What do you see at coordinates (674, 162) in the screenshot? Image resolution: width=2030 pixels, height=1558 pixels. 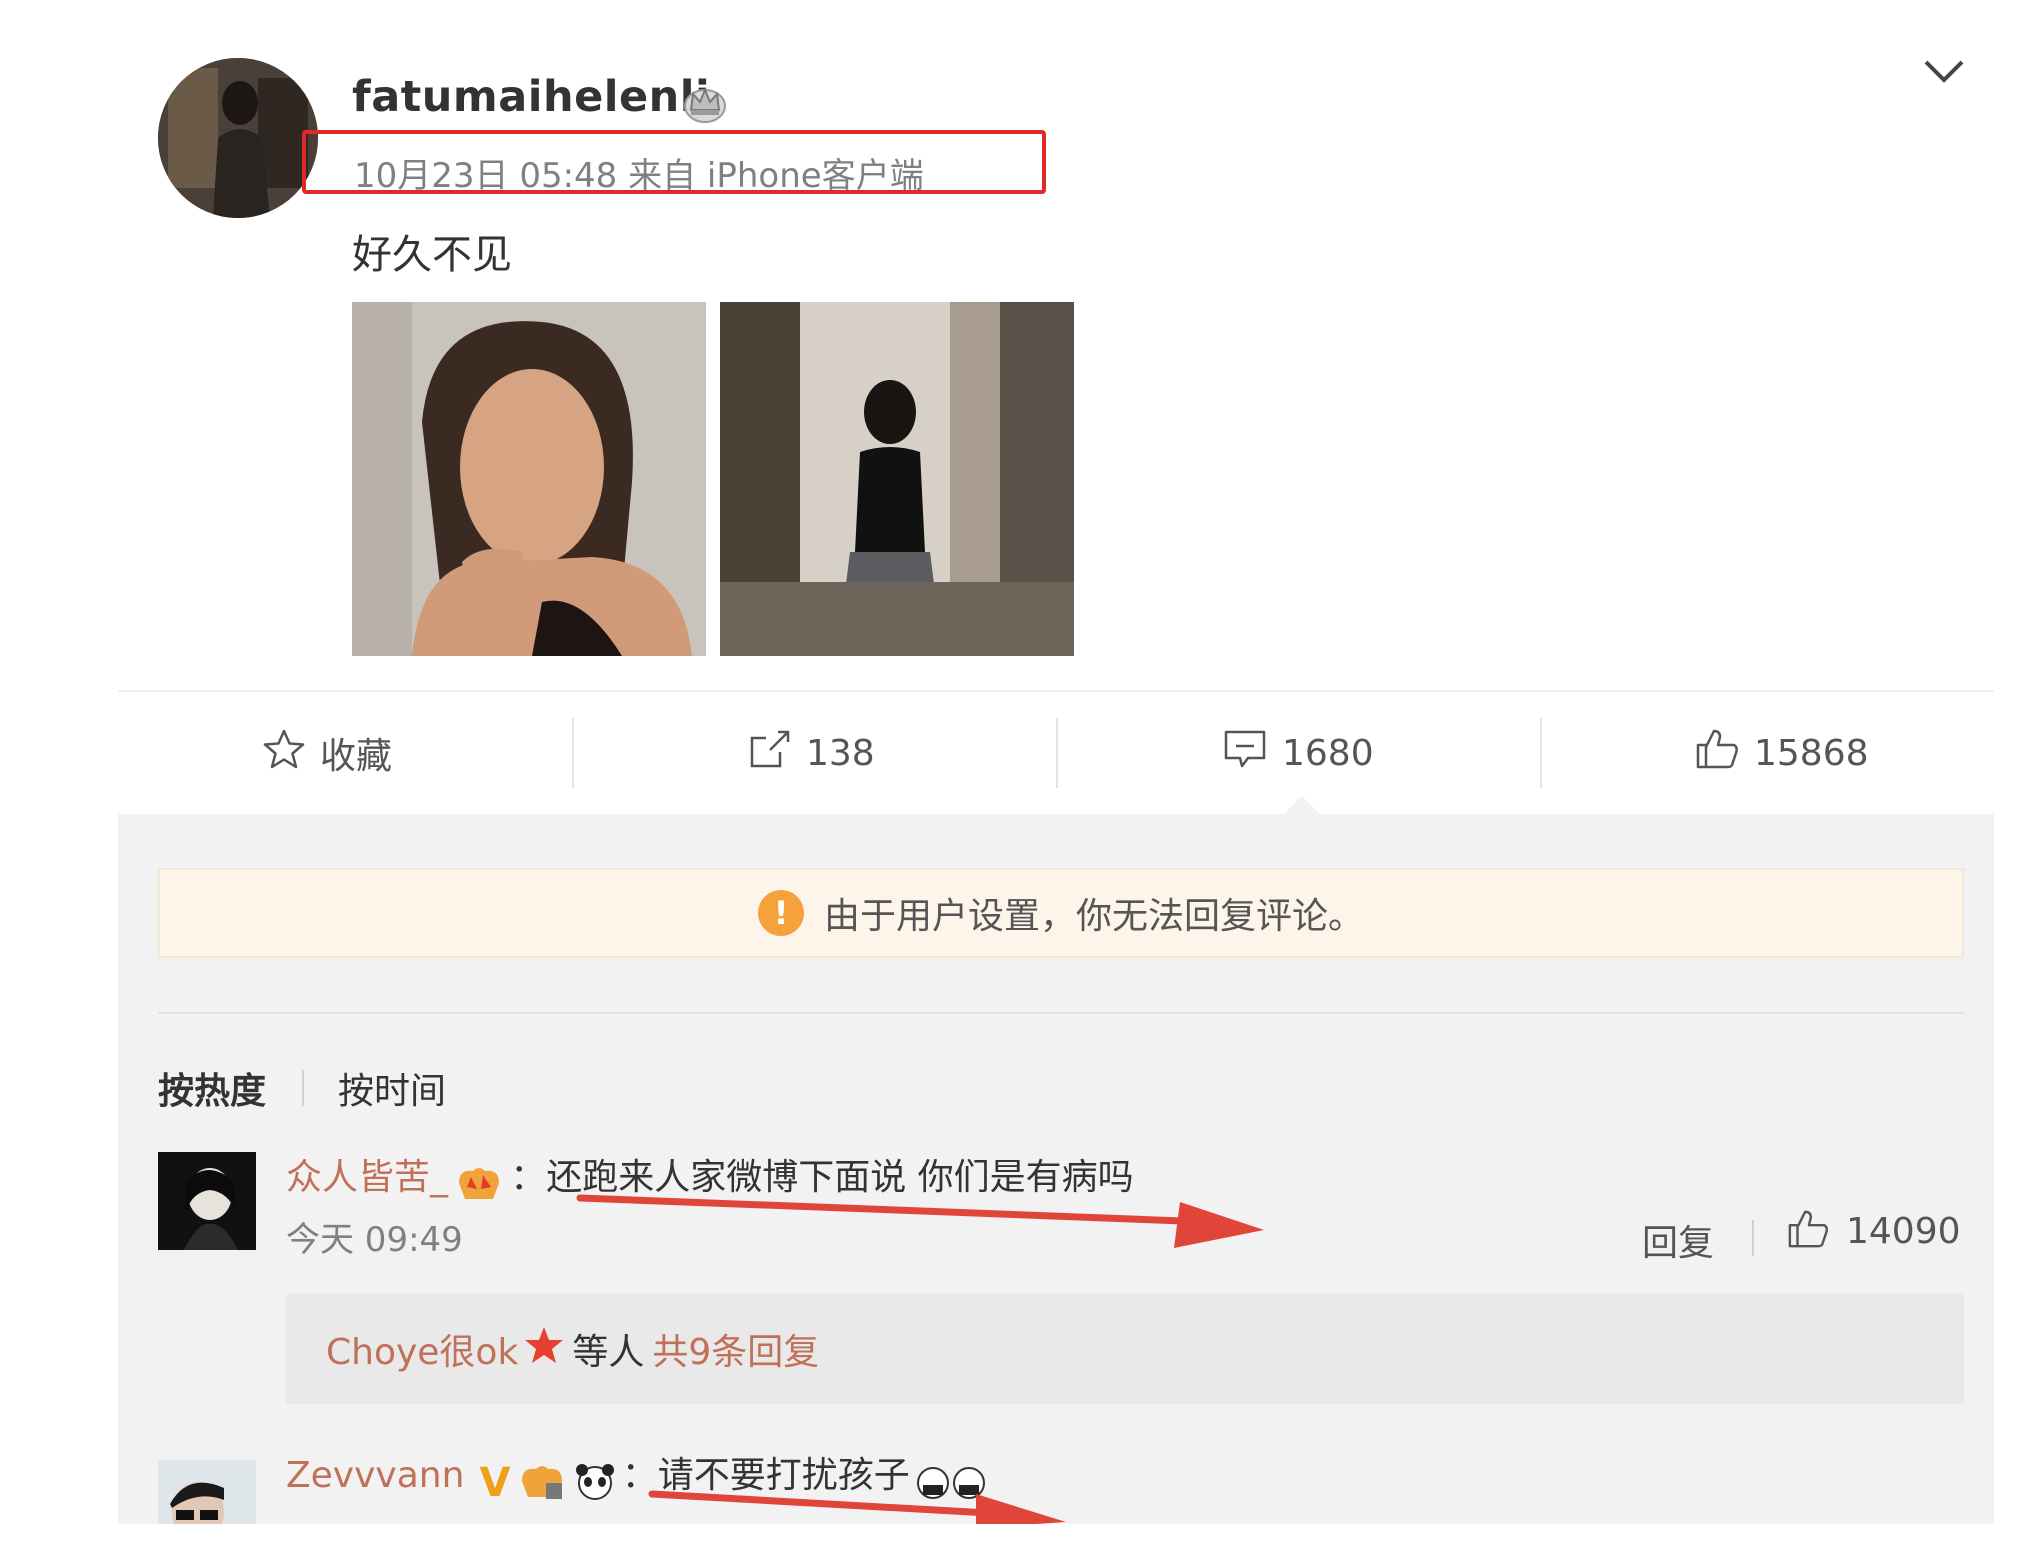 I see `annotation-highlight-box` at bounding box center [674, 162].